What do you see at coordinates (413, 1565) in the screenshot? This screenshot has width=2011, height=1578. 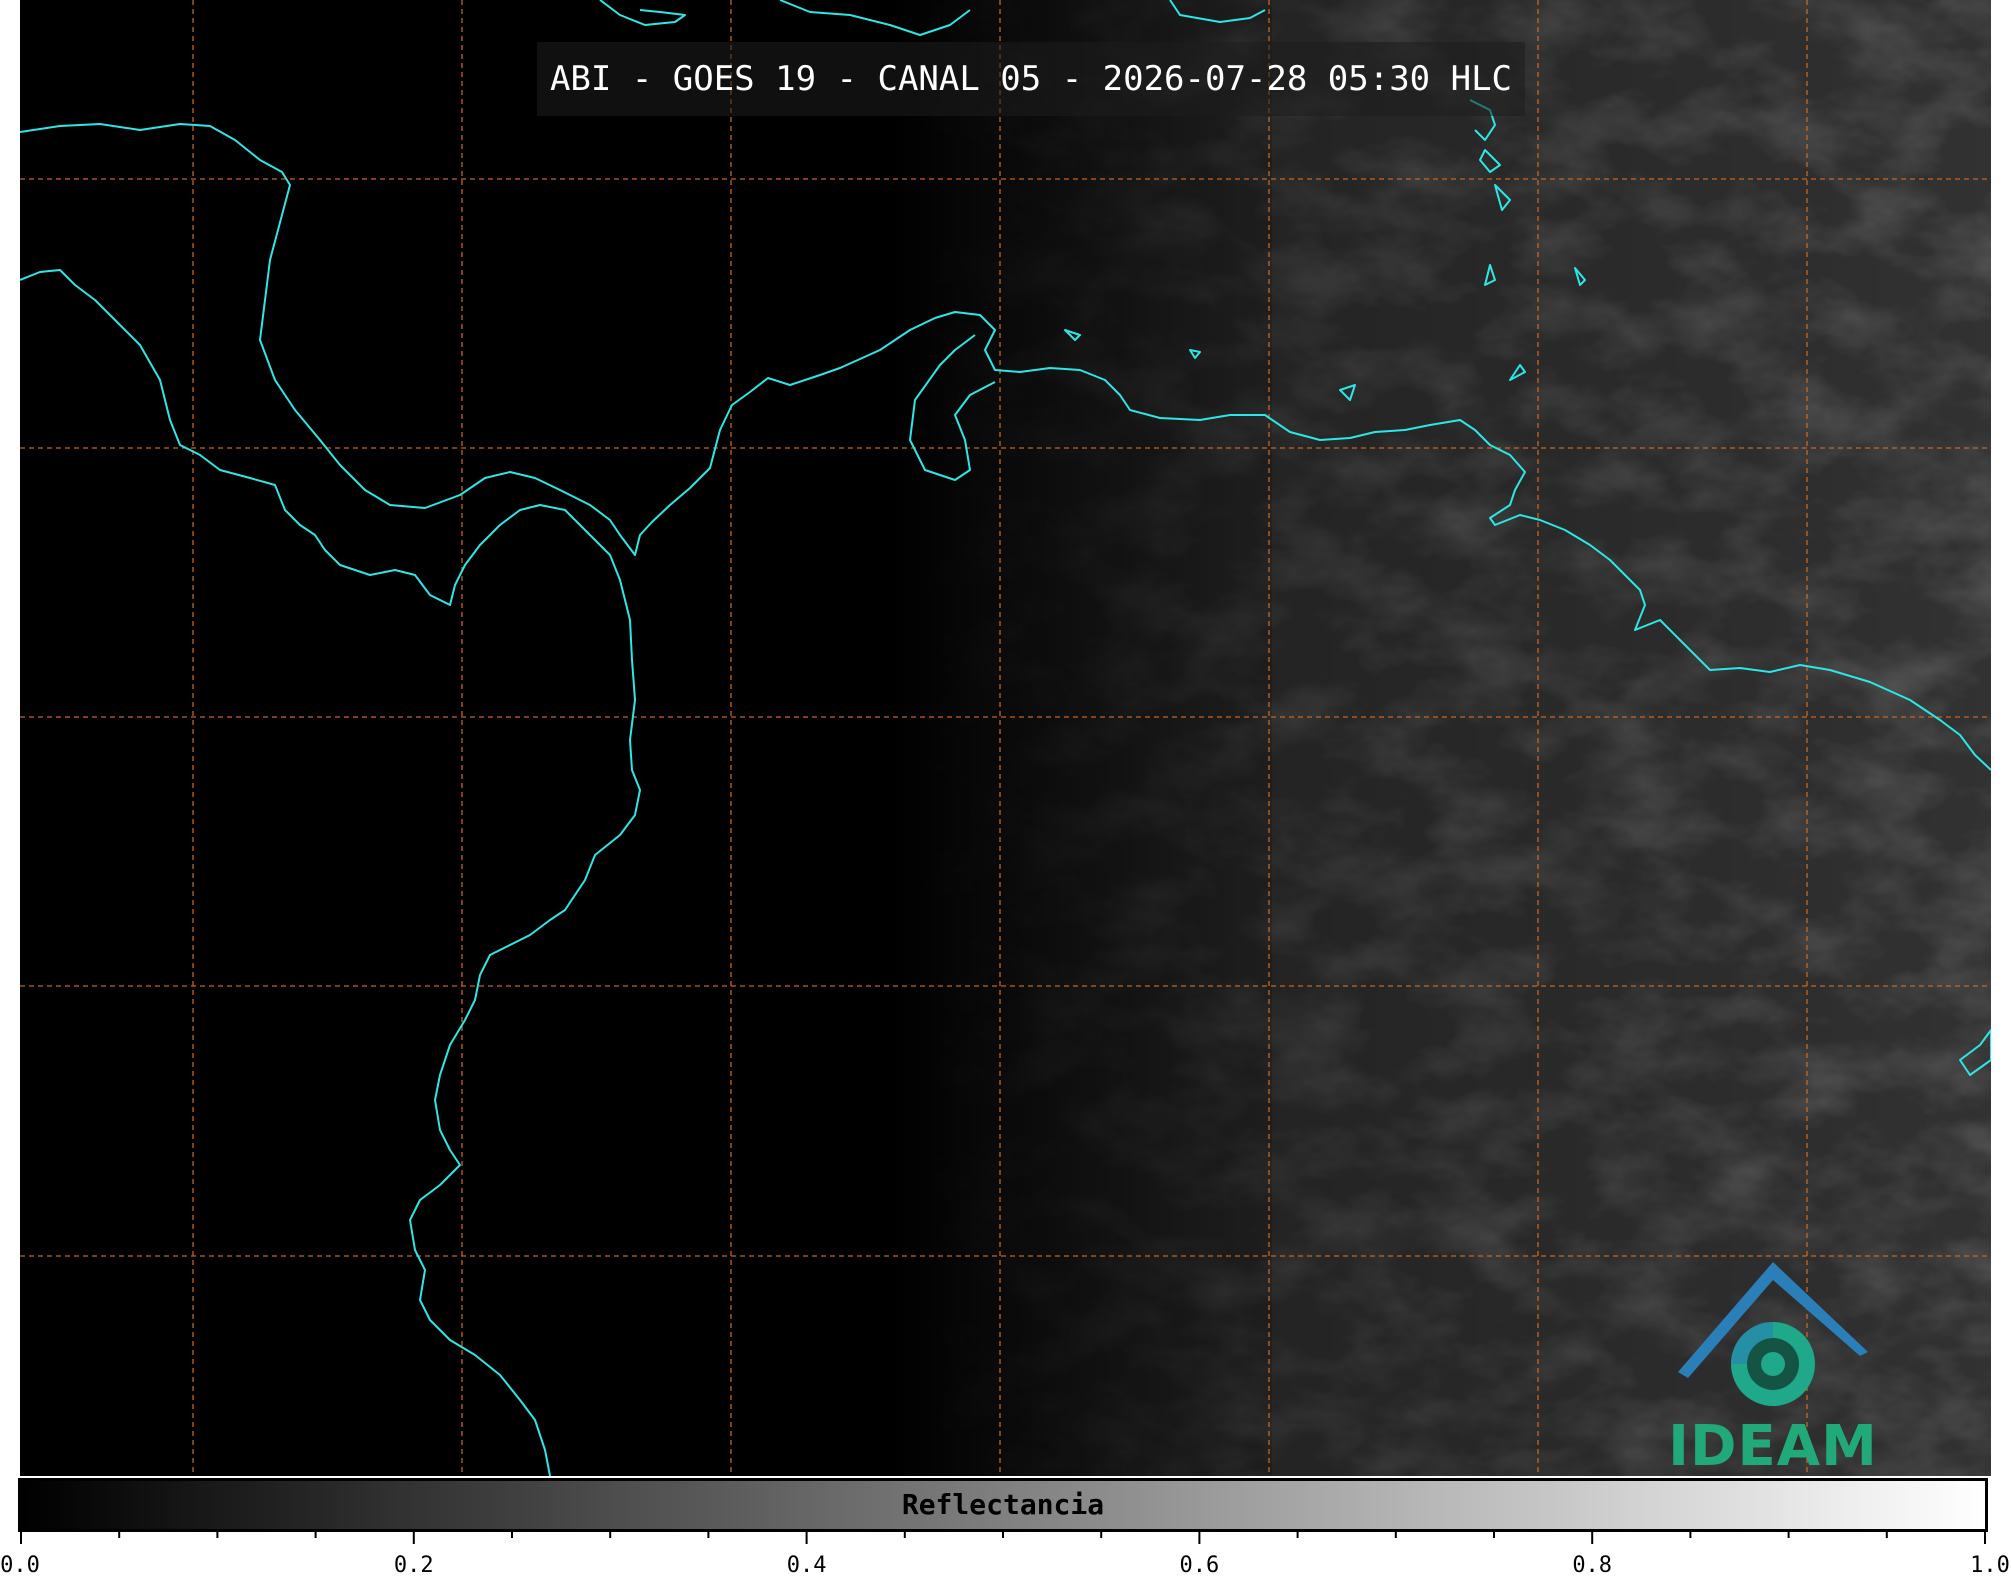 I see `colorbar-tick-label: 0.2` at bounding box center [413, 1565].